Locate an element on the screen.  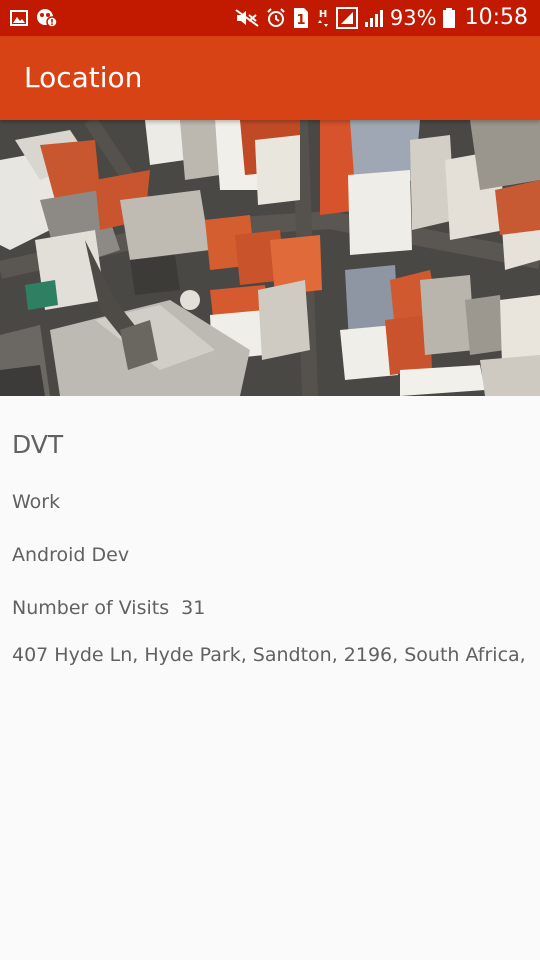
status-icons: 1 H 93% 10:58 is located at coordinates (381, 18).